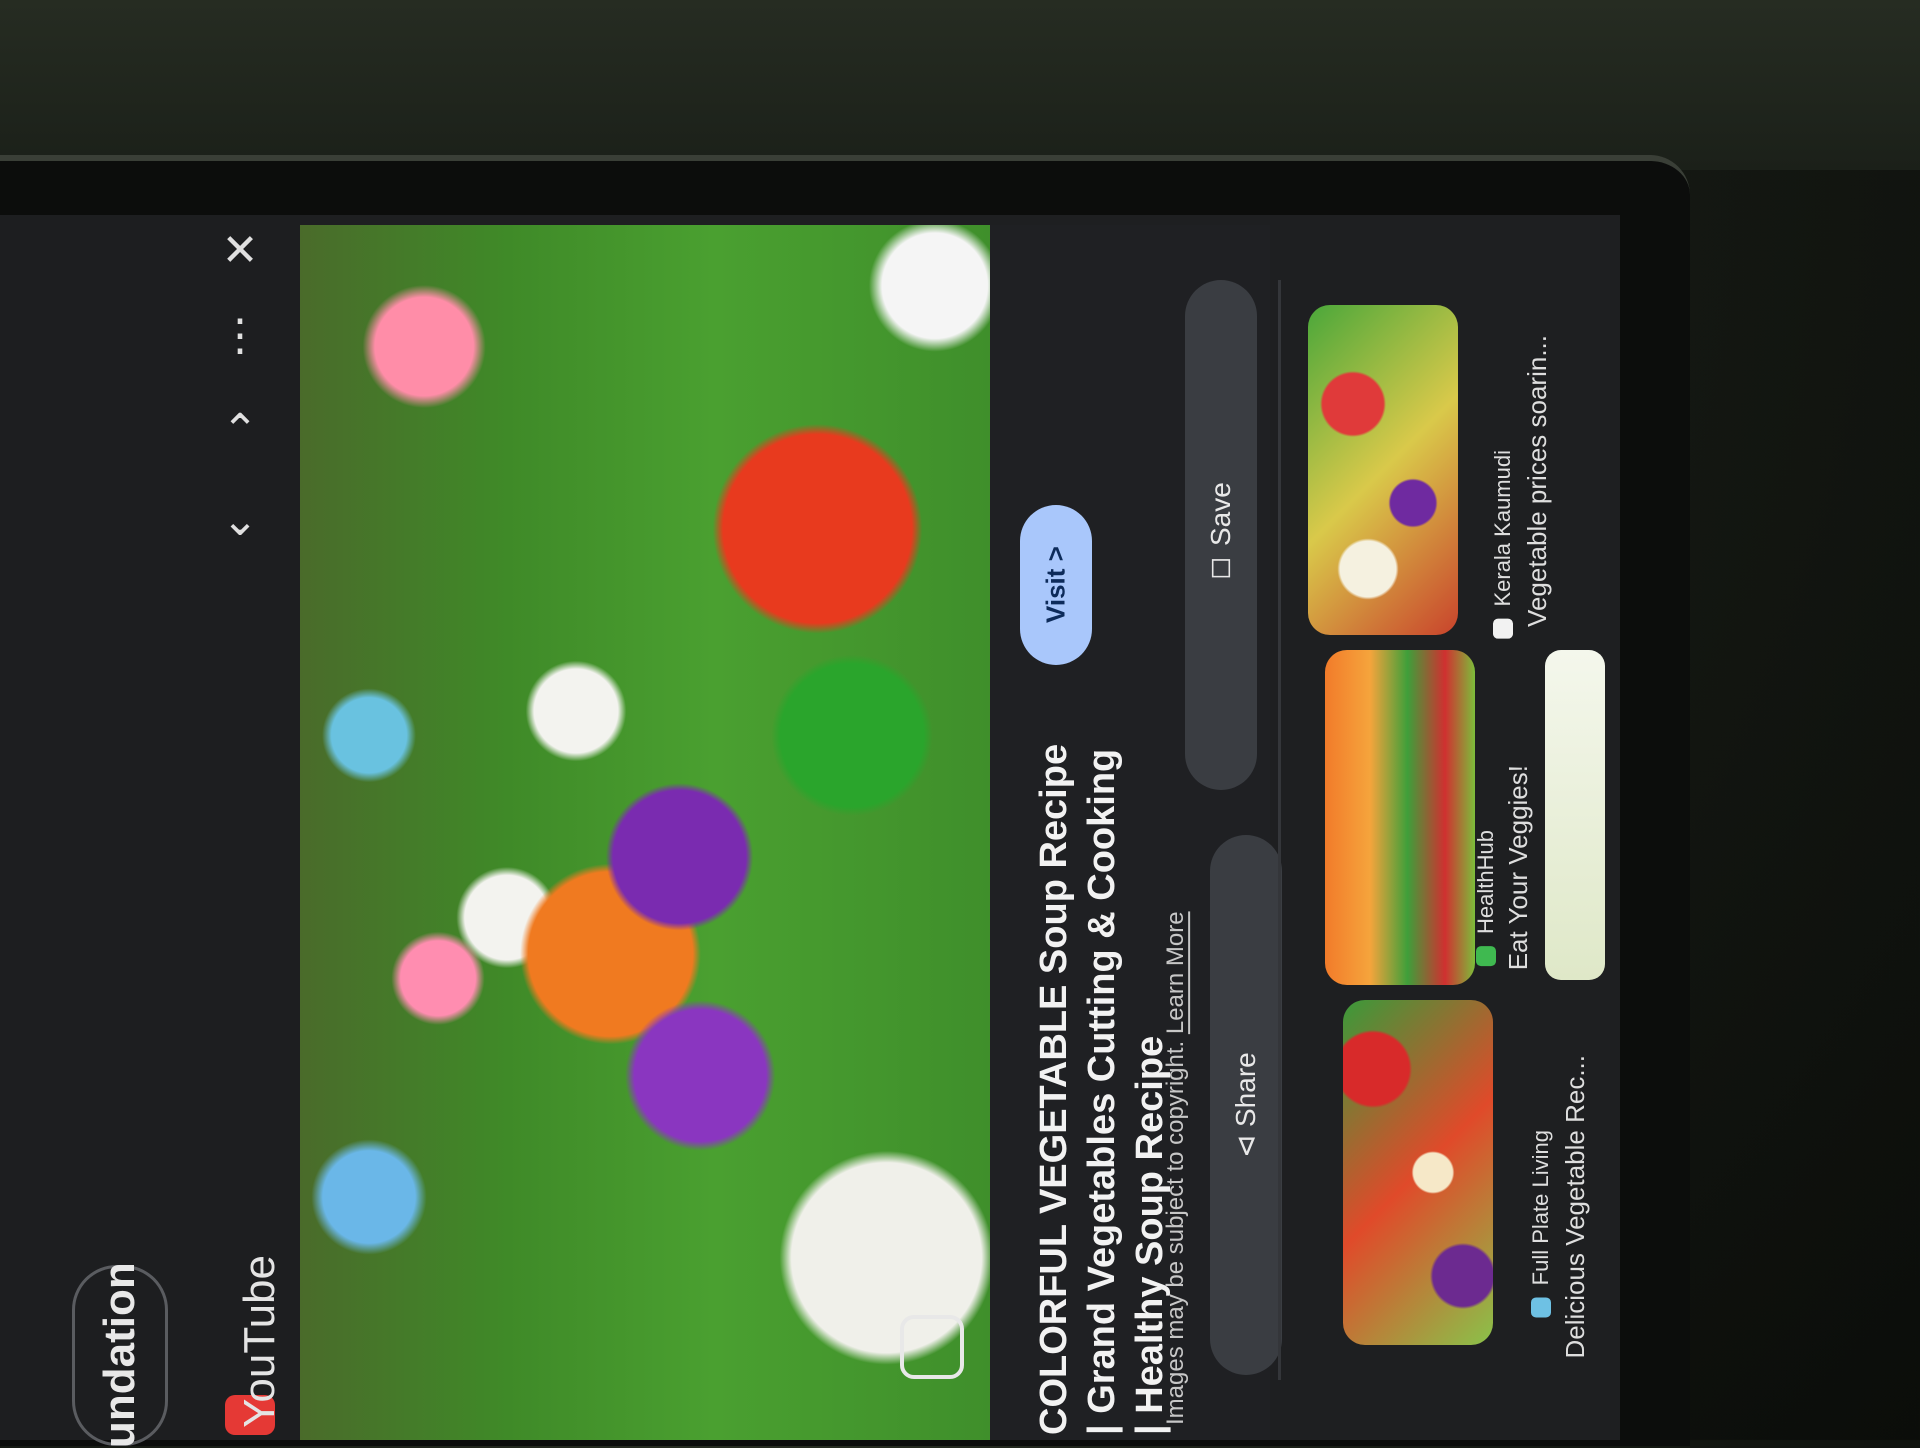  What do you see at coordinates (240, 430) in the screenshot?
I see `next-icon: ⌃` at bounding box center [240, 430].